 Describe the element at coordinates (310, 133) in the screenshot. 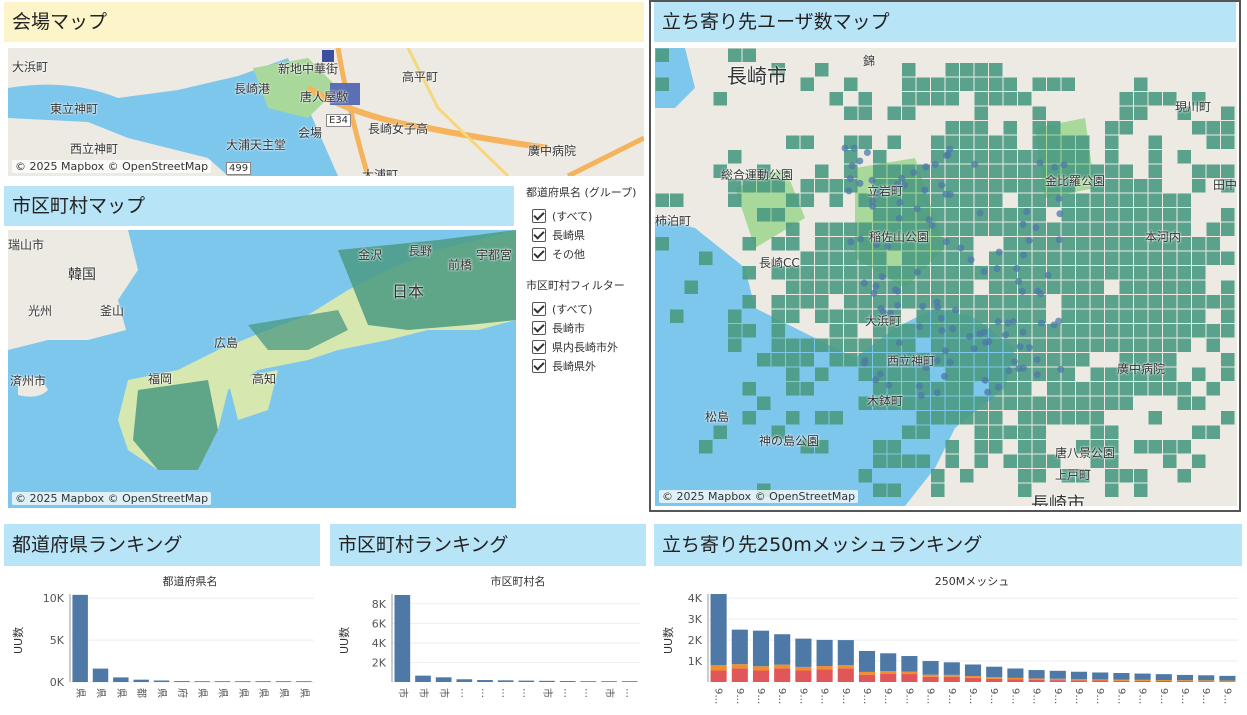

I see `map-label: 会場` at that location.